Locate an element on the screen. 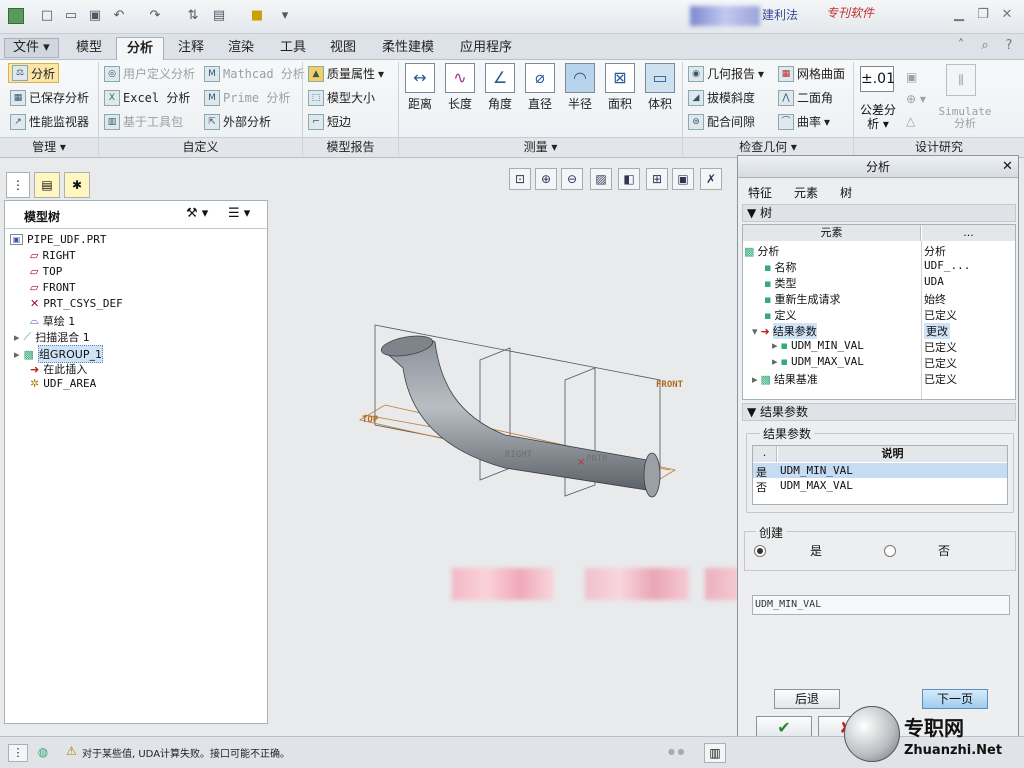  group-model-report: 模型报告 is located at coordinates (350, 147).